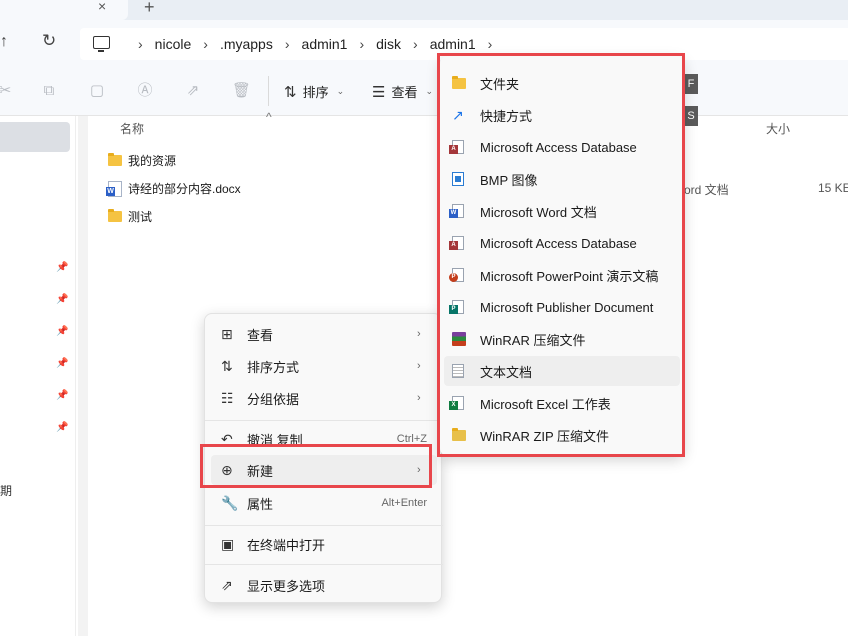  I want to click on new-icon: ⊕, so click(227, 469).